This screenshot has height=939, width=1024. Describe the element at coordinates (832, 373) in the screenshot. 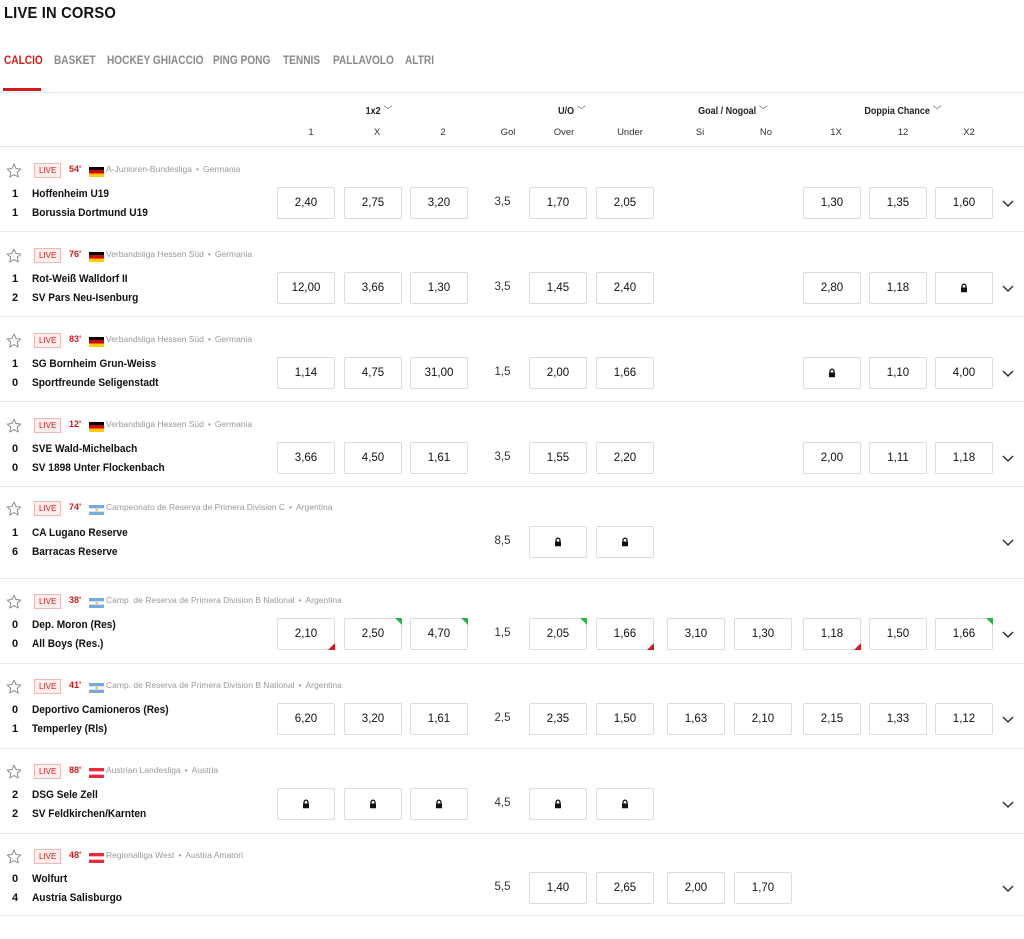

I see `odds-button-dc1x` at that location.